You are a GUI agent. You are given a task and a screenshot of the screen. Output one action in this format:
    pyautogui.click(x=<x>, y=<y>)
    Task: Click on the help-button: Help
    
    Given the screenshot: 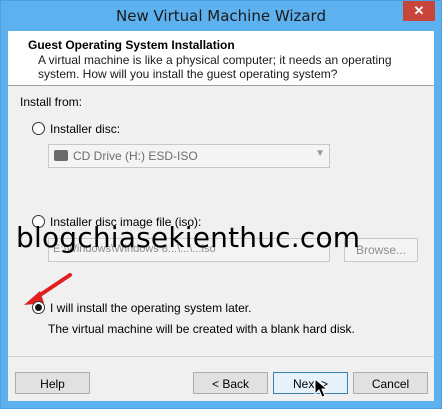 What is the action you would take?
    pyautogui.click(x=52, y=383)
    